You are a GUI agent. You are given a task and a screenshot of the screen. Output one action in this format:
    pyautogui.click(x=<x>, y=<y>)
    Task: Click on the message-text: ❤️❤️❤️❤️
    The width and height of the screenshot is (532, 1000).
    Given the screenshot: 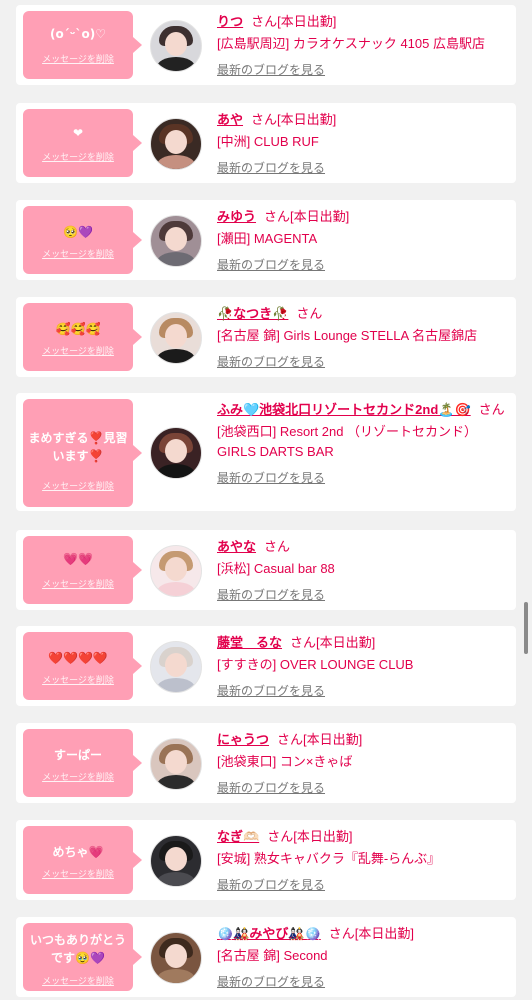 What is the action you would take?
    pyautogui.click(x=78, y=658)
    